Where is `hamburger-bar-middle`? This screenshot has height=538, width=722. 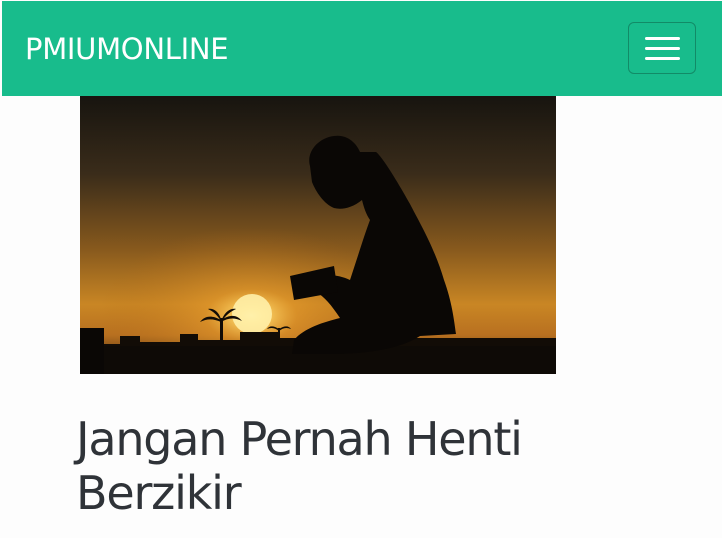 hamburger-bar-middle is located at coordinates (662, 48).